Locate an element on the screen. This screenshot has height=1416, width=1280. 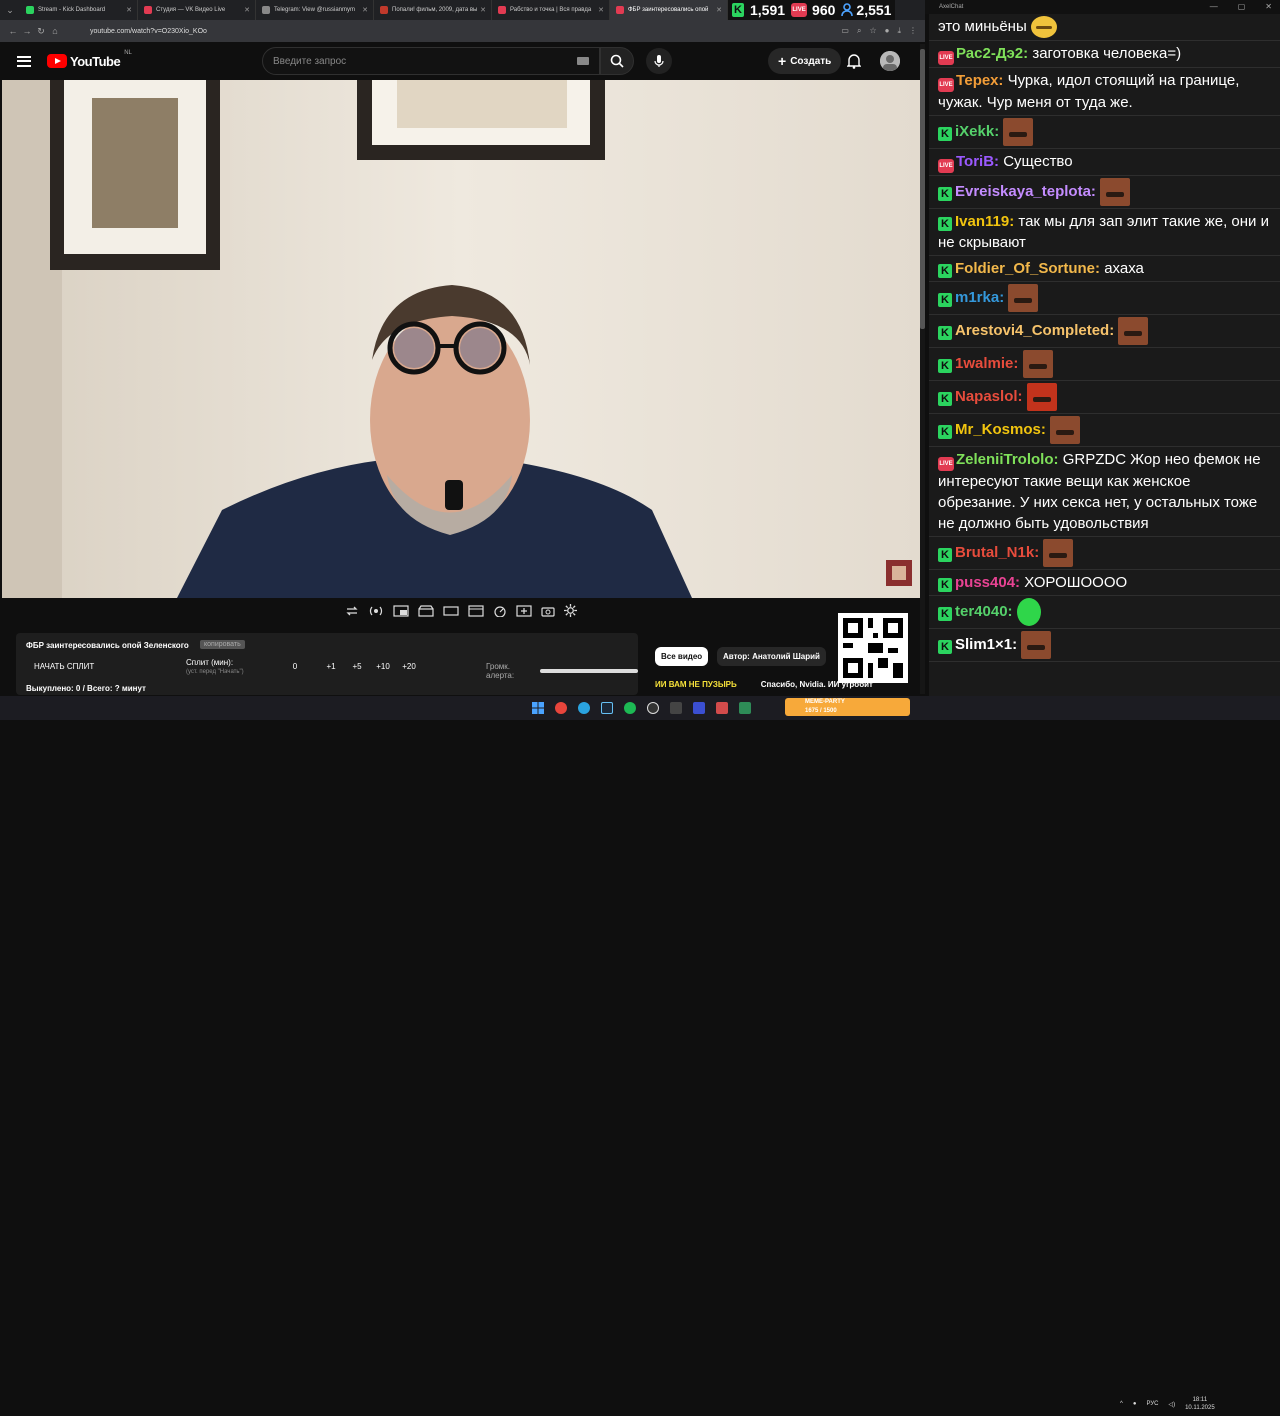
volume-tray-icon: ◁) is located at coordinates (1171, 1404).